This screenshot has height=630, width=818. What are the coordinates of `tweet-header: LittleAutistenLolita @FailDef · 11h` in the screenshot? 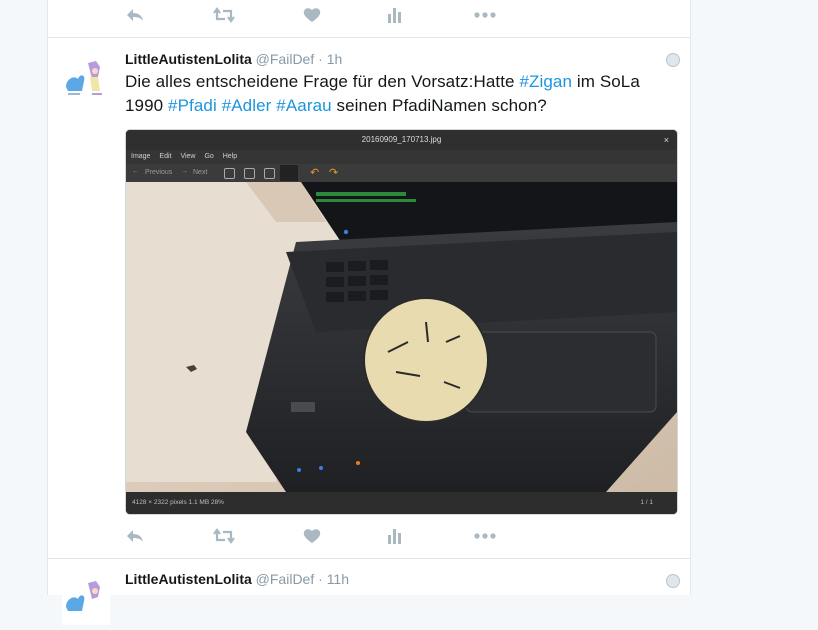 It's located at (237, 579).